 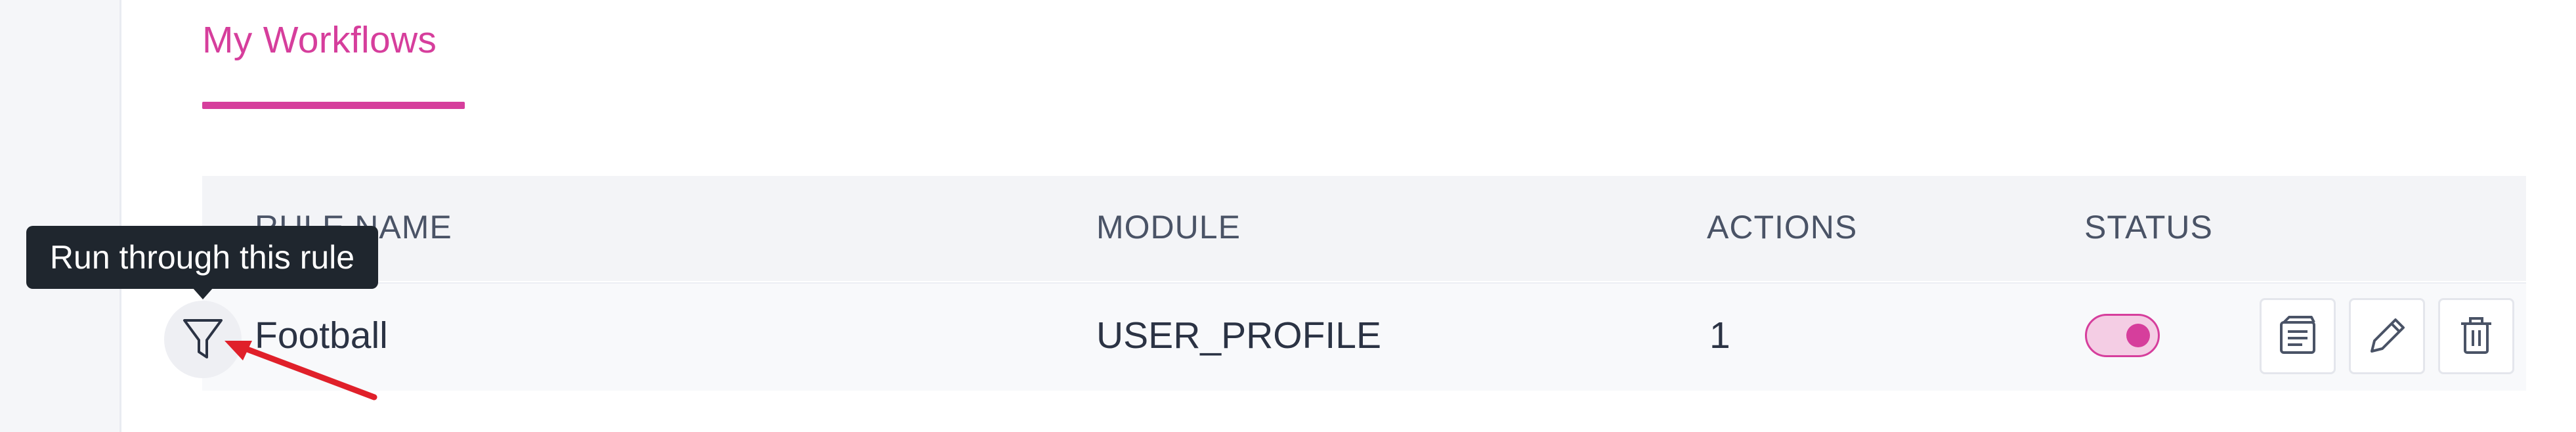 What do you see at coordinates (203, 338) in the screenshot?
I see `funnel-icon` at bounding box center [203, 338].